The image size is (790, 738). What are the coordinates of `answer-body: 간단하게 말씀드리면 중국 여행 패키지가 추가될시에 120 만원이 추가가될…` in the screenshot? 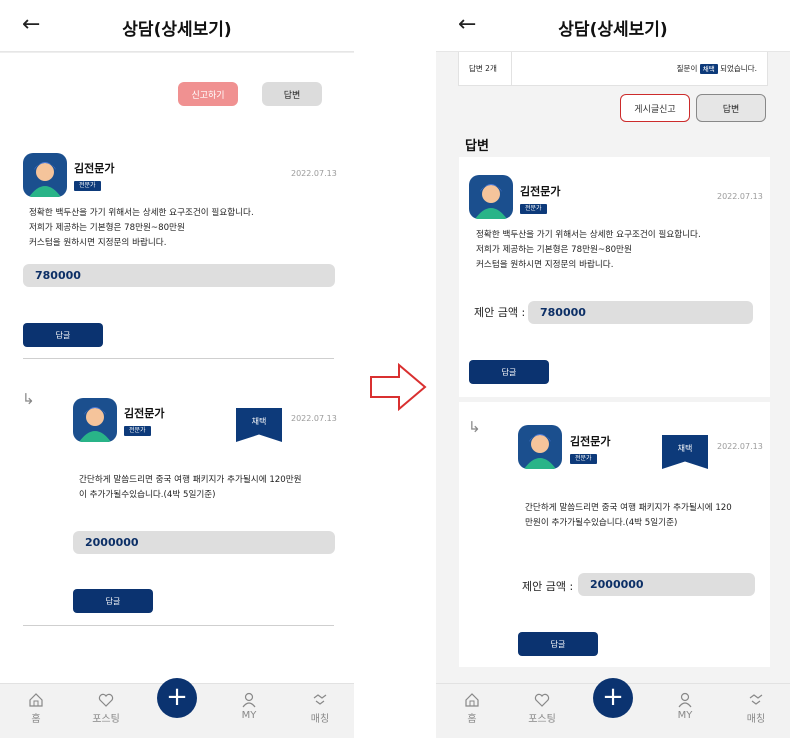 It's located at (628, 515).